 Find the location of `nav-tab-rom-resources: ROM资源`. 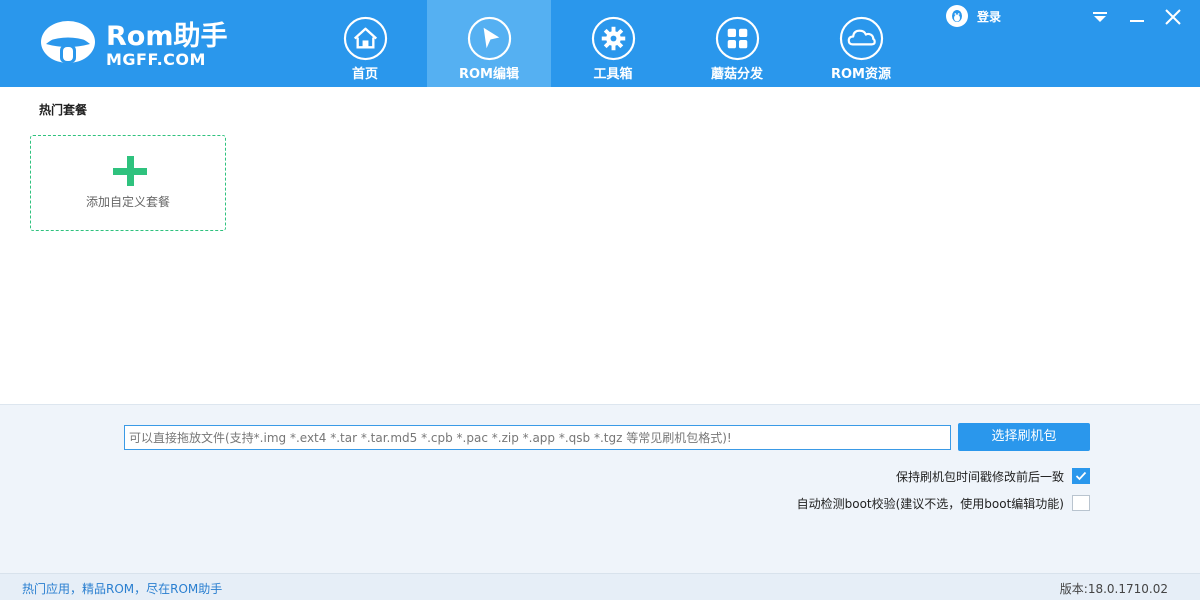

nav-tab-rom-resources: ROM资源 is located at coordinates (861, 43).